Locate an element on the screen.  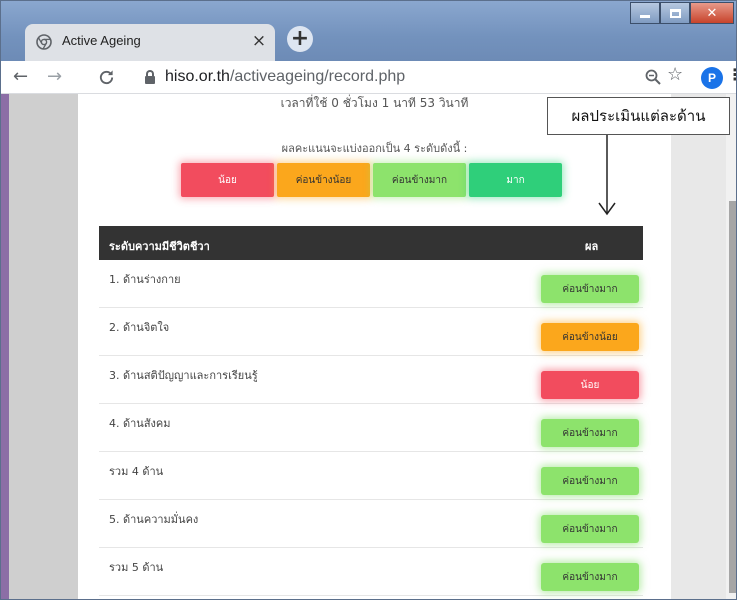
arrow-down-icon is located at coordinates (607, 175).